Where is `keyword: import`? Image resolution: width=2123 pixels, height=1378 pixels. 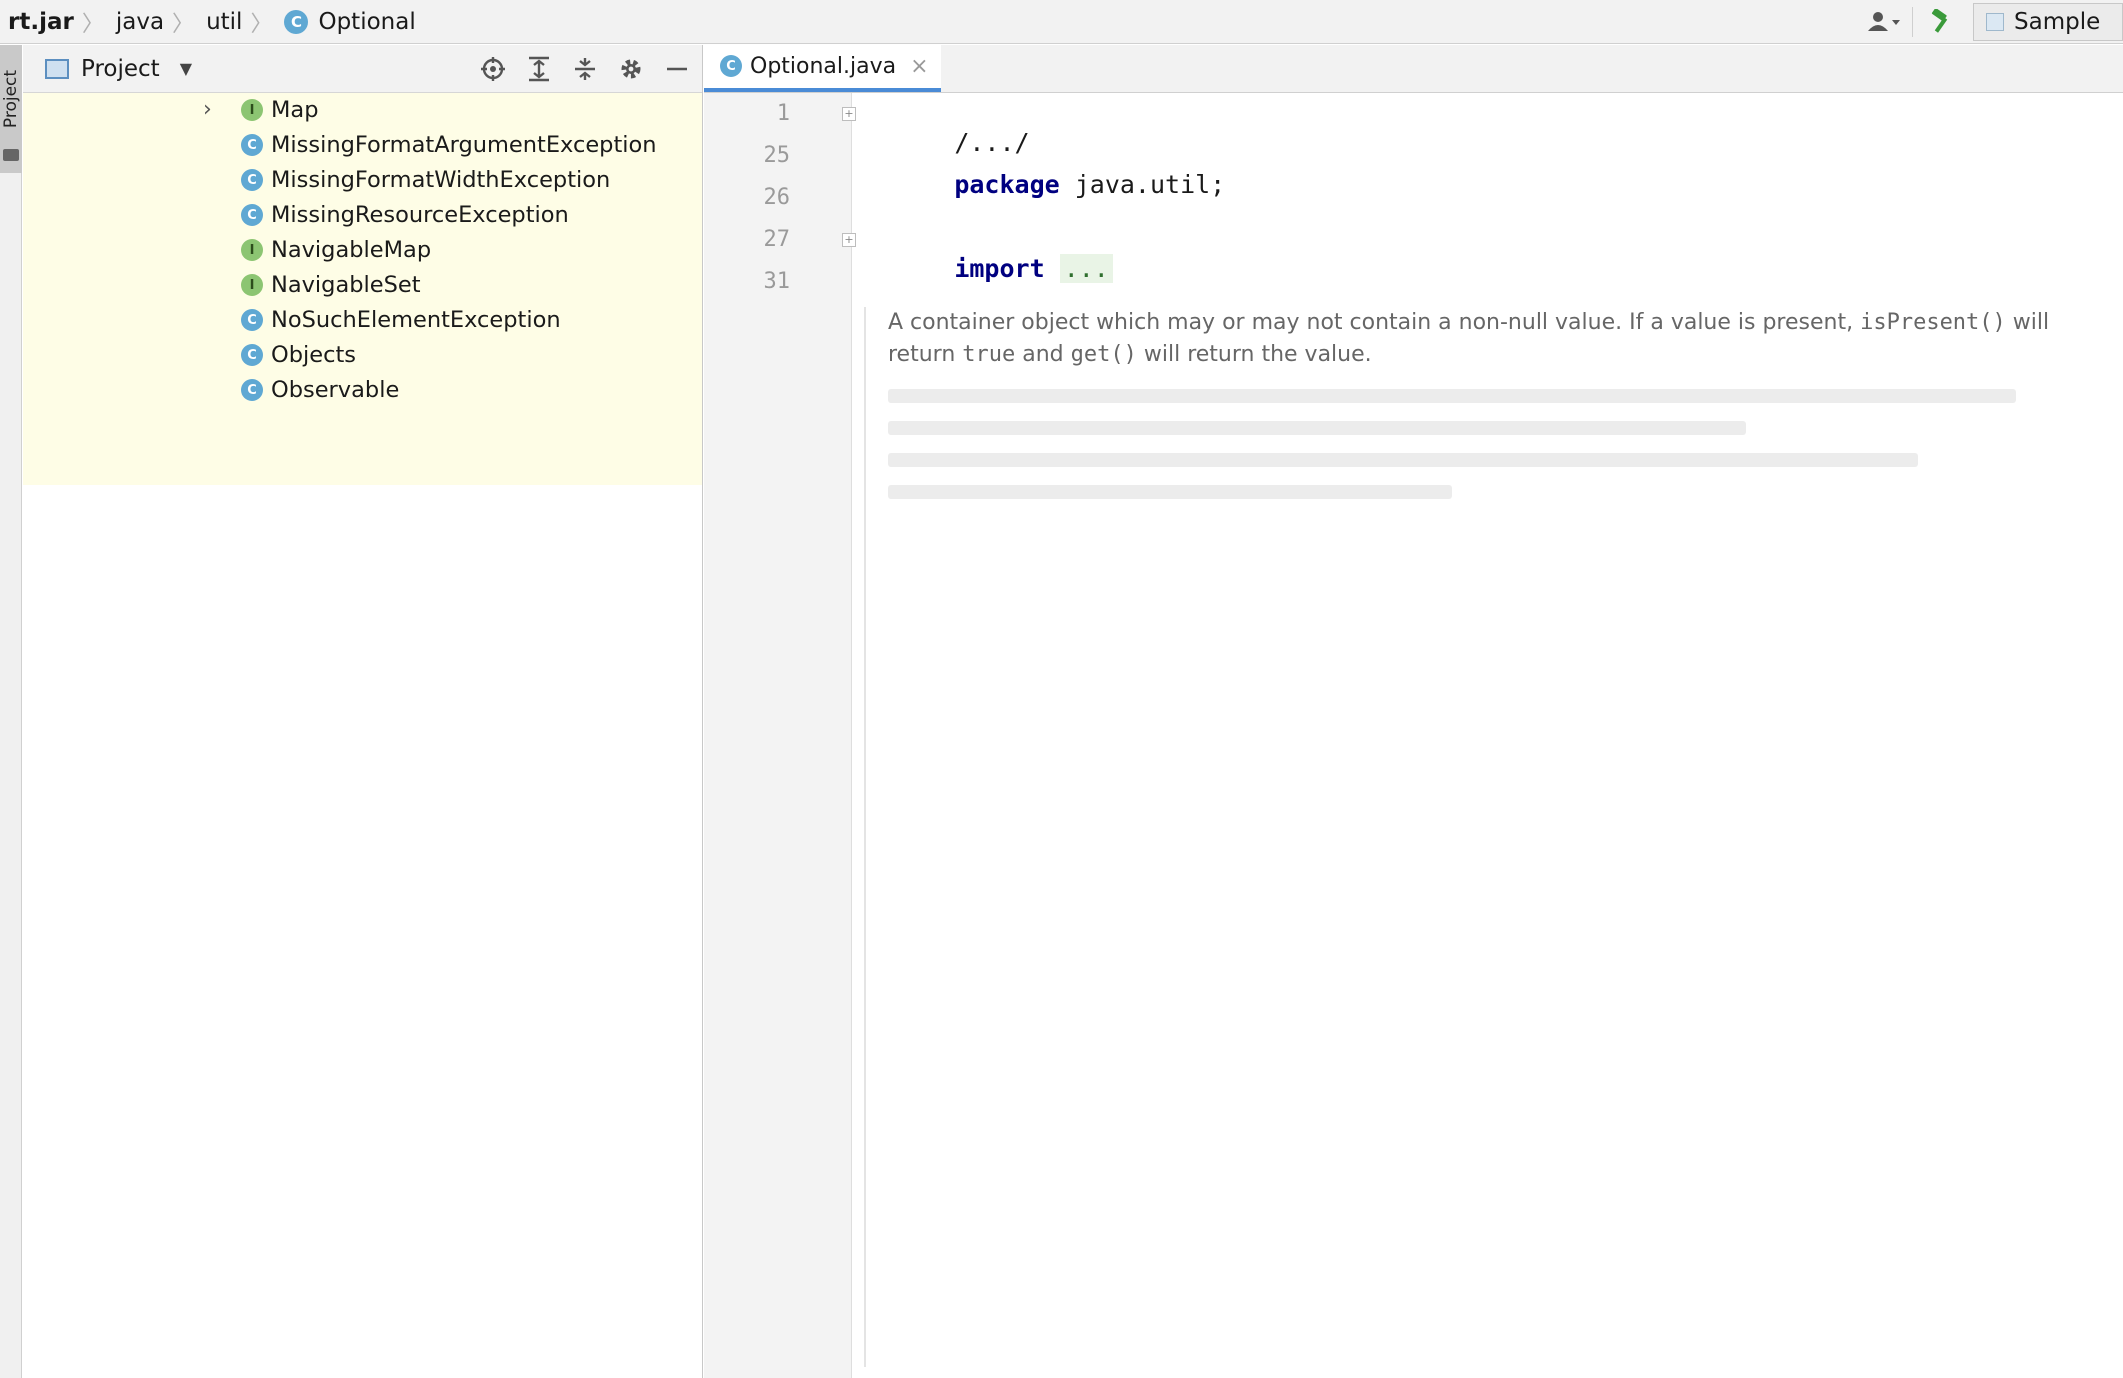
keyword: import is located at coordinates (999, 268).